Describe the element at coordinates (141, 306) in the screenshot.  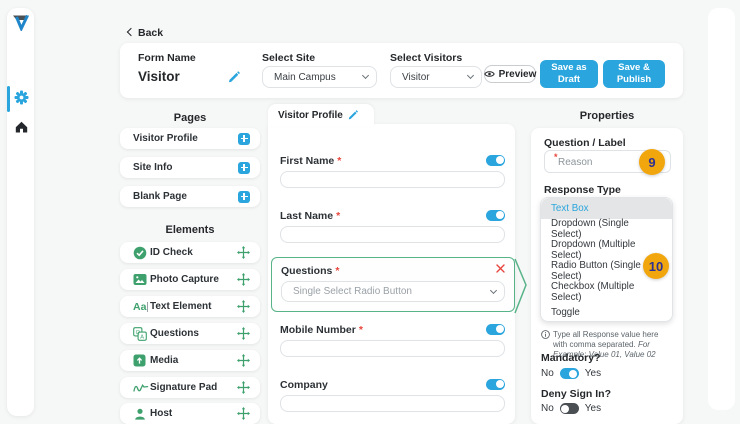
I see `text-element-icon: Aa` at that location.